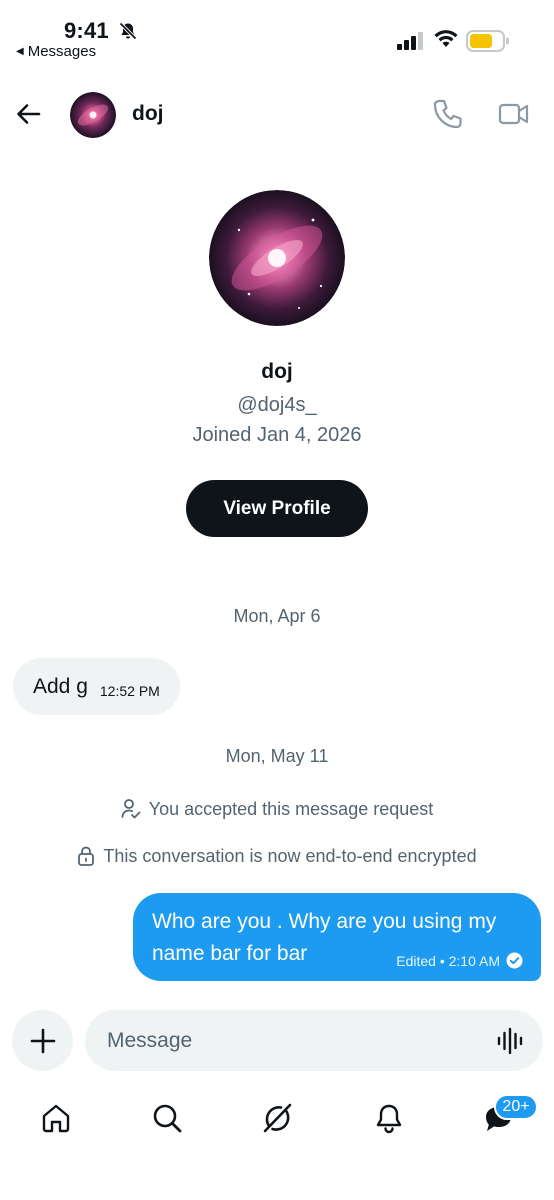 This screenshot has width=554, height=1200. I want to click on back-to-messages-app: ◀ Messages, so click(56, 51).